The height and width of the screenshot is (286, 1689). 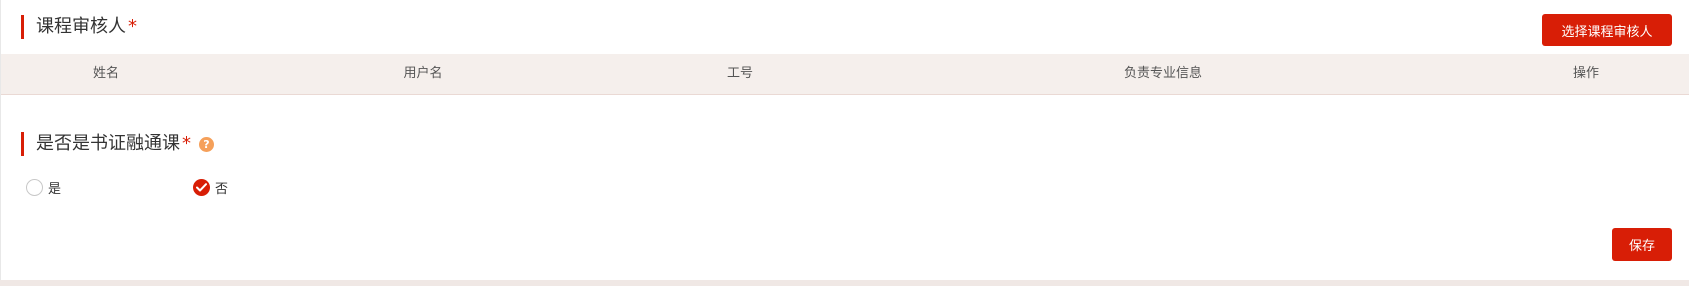 I want to click on column-header-actions: 操作, so click(x=1586, y=73).